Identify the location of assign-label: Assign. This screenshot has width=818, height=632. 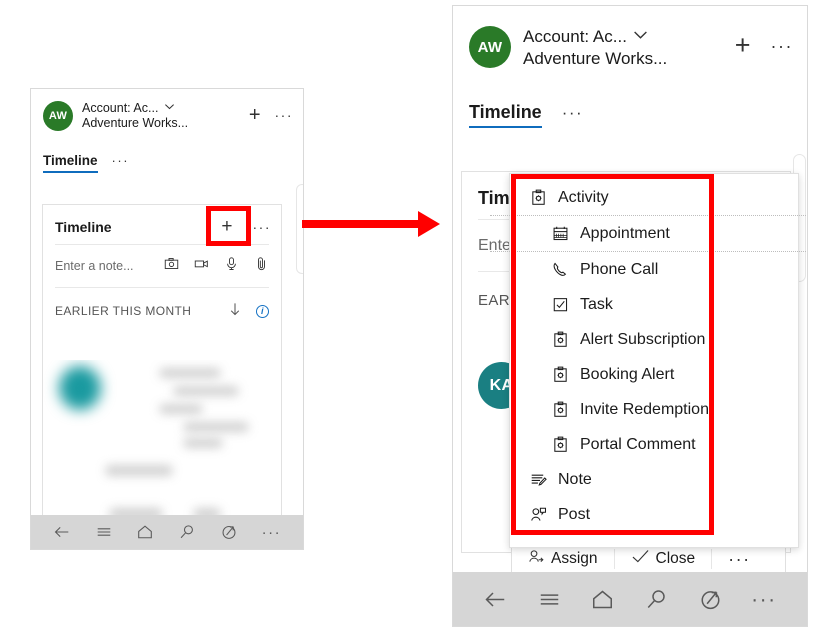
(574, 558).